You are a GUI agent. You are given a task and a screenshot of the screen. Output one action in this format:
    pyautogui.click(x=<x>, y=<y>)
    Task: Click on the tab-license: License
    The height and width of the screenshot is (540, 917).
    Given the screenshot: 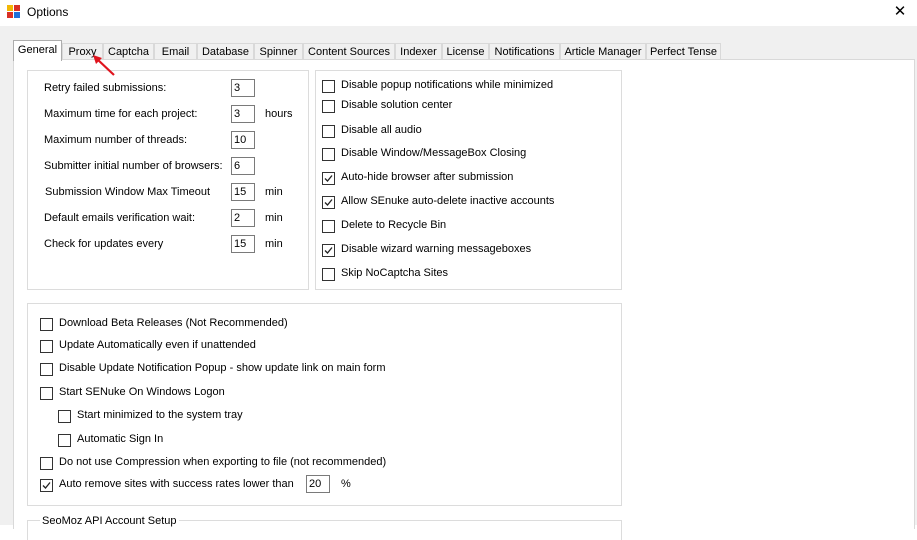 What is the action you would take?
    pyautogui.click(x=465, y=51)
    